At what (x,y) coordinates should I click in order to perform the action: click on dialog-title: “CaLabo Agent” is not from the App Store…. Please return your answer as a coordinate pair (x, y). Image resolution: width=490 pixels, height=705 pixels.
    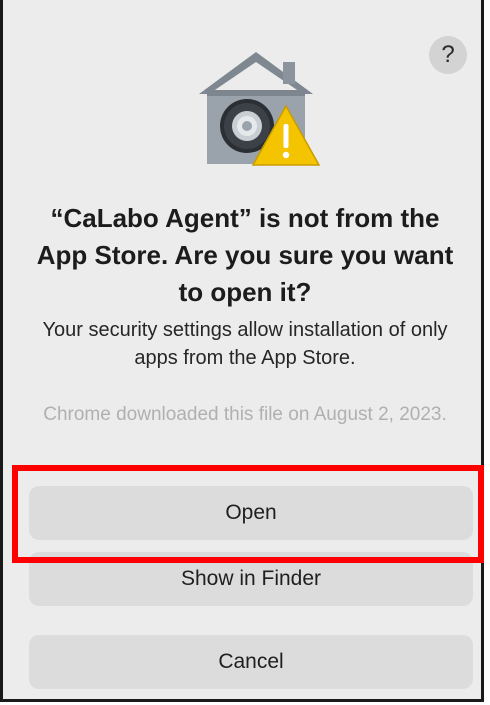
    Looking at the image, I should click on (245, 255).